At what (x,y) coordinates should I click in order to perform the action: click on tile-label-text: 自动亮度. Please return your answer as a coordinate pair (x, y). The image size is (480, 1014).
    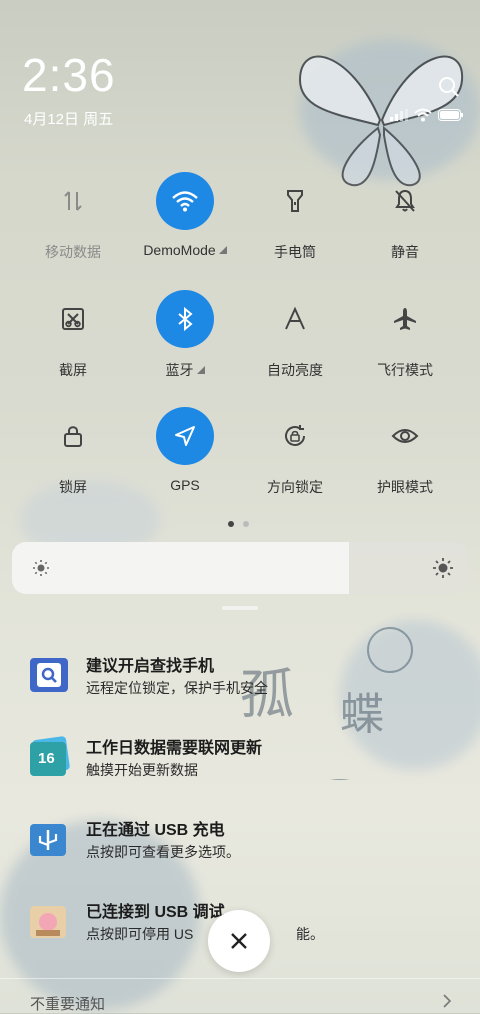
    Looking at the image, I should click on (295, 370).